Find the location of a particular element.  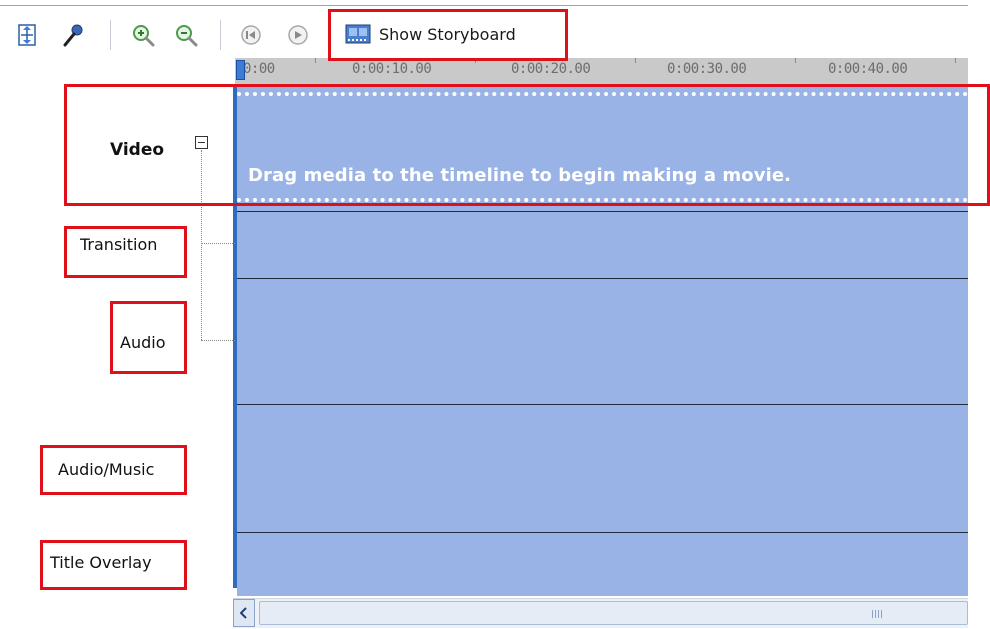

ruler-tick-label: 0:00 is located at coordinates (259, 69).